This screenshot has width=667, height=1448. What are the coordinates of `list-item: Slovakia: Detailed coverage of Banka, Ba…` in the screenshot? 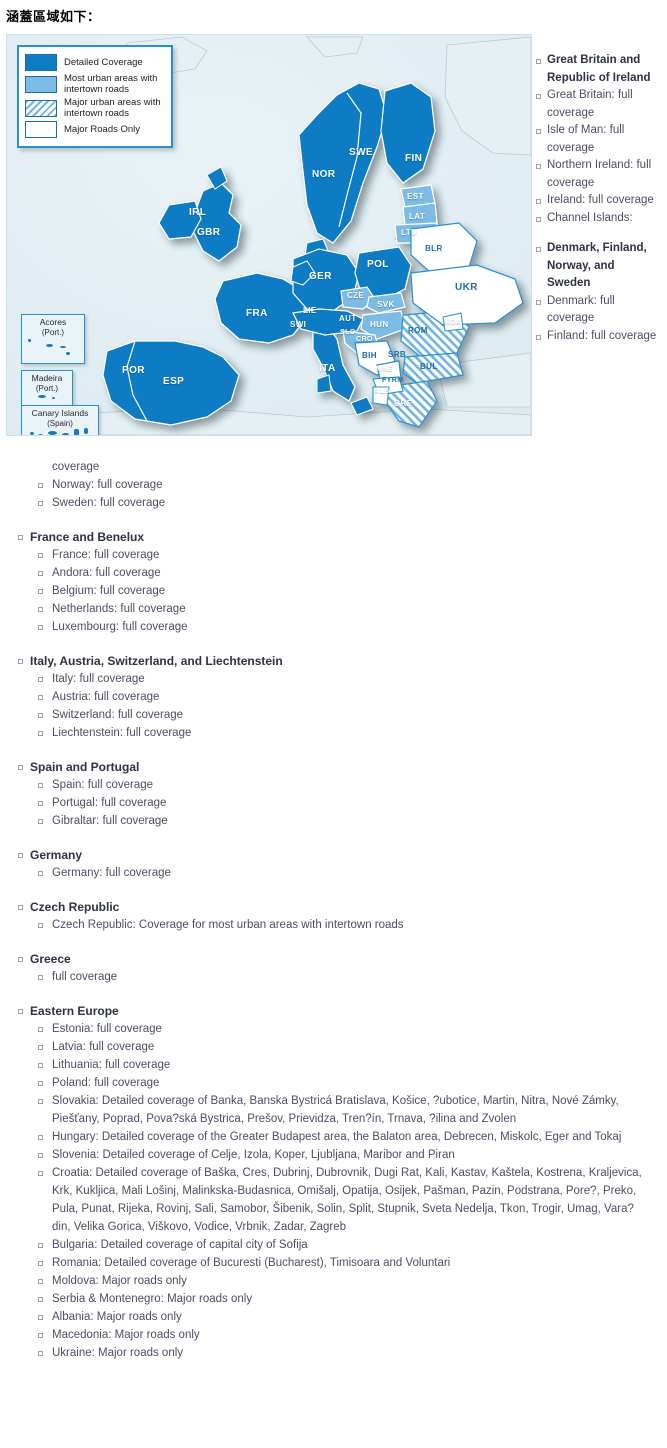 It's located at (330, 1110).